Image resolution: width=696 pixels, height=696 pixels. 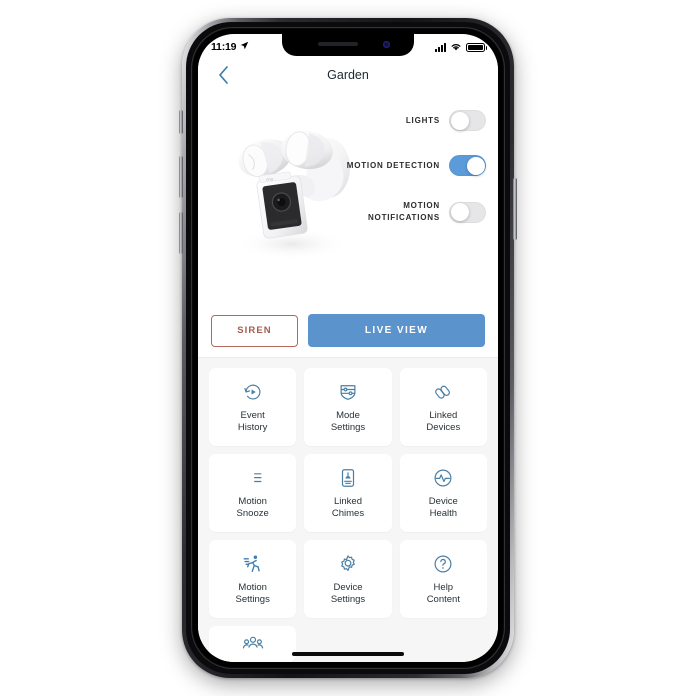 I want to click on toggle-row-lights: LIGHTS, so click(x=416, y=120).